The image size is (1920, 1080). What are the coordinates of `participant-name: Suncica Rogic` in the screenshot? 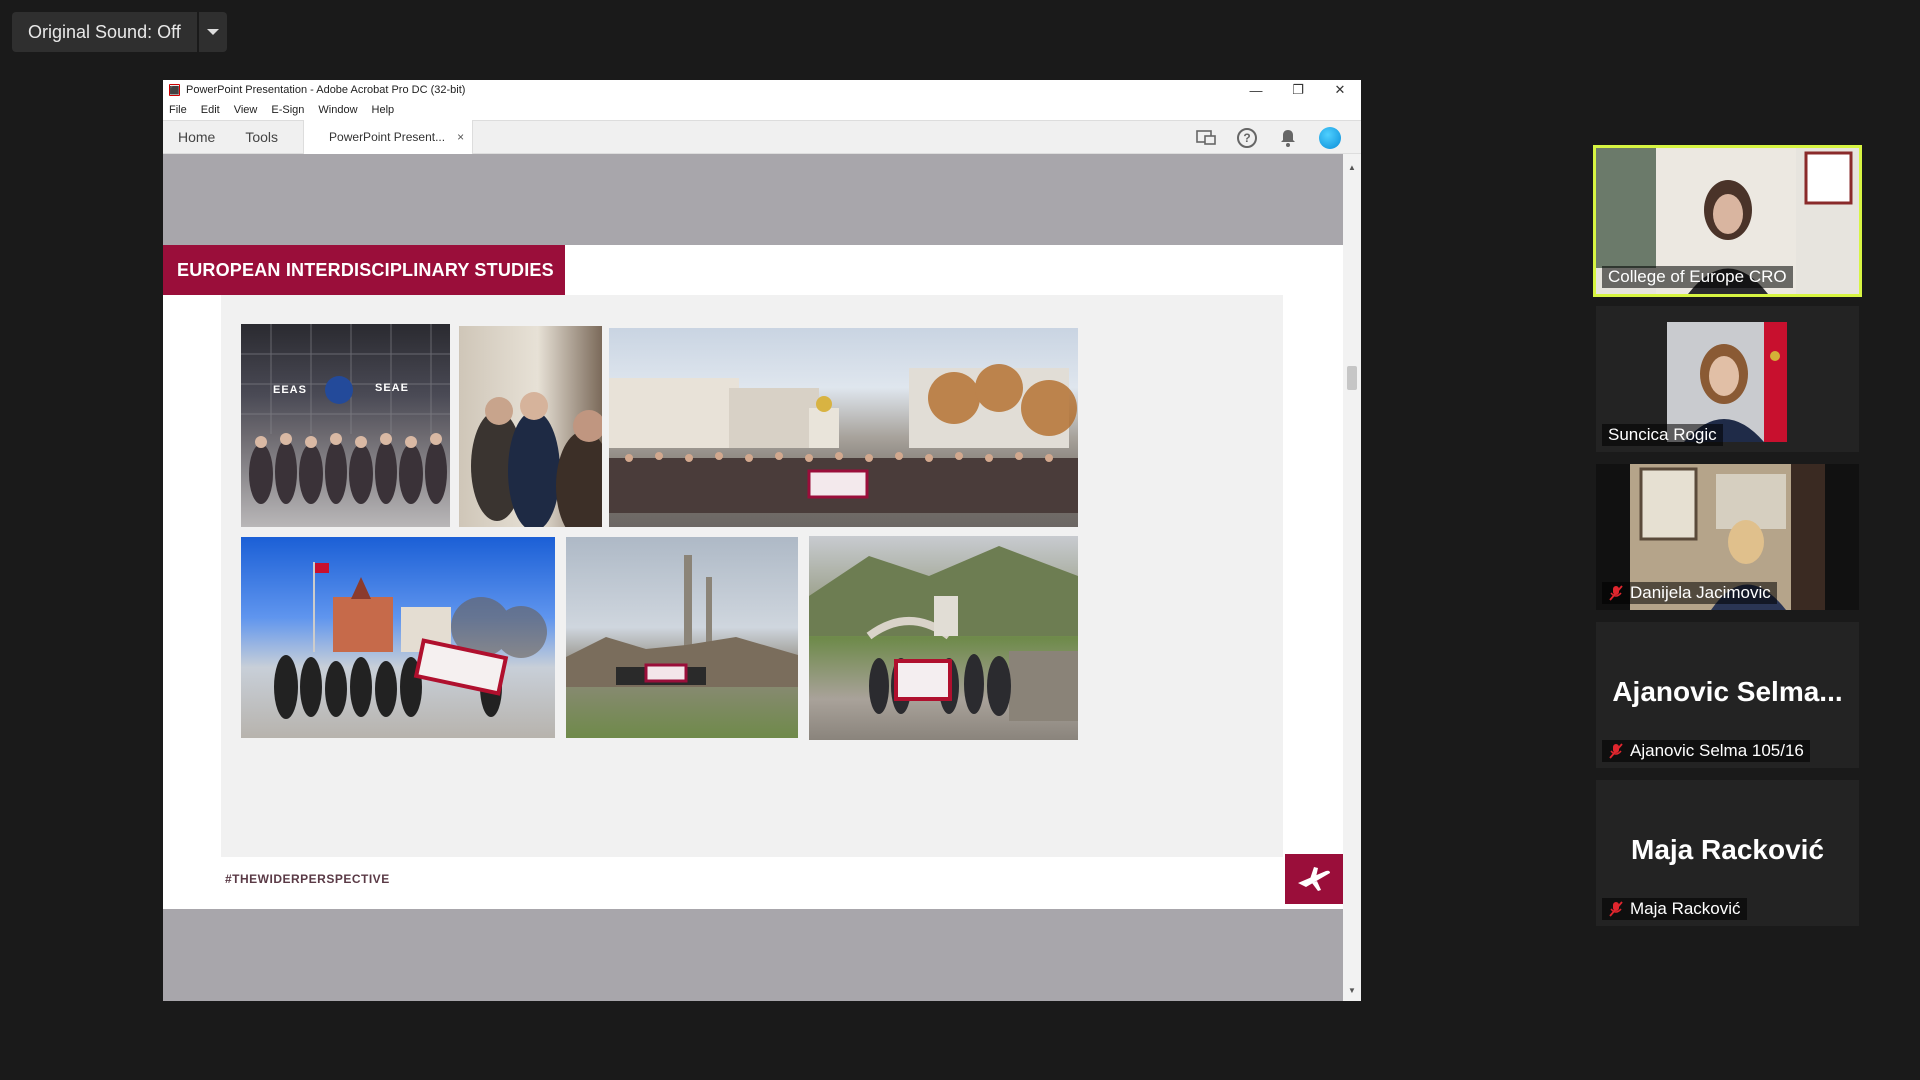 It's located at (1662, 435).